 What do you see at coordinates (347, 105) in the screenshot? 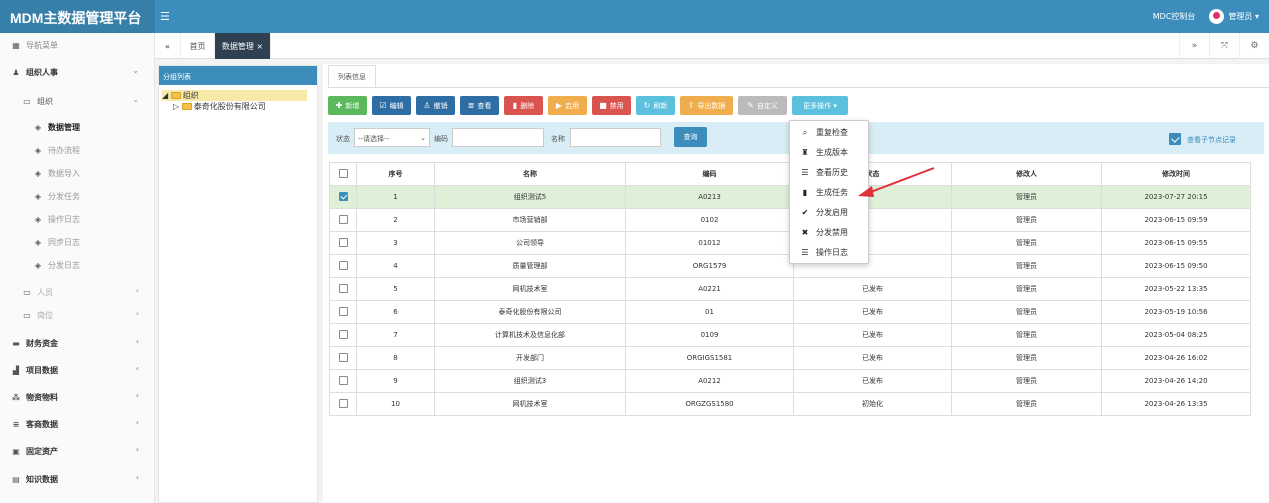
I see `new-button: ✚ 新增` at bounding box center [347, 105].